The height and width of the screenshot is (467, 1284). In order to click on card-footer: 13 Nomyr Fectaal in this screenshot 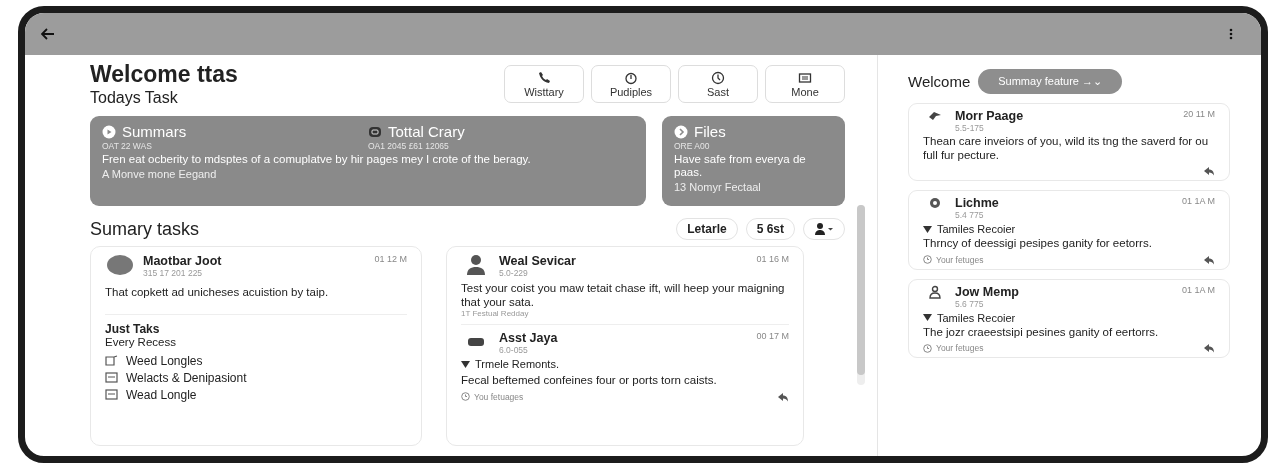, I will do `click(753, 187)`.